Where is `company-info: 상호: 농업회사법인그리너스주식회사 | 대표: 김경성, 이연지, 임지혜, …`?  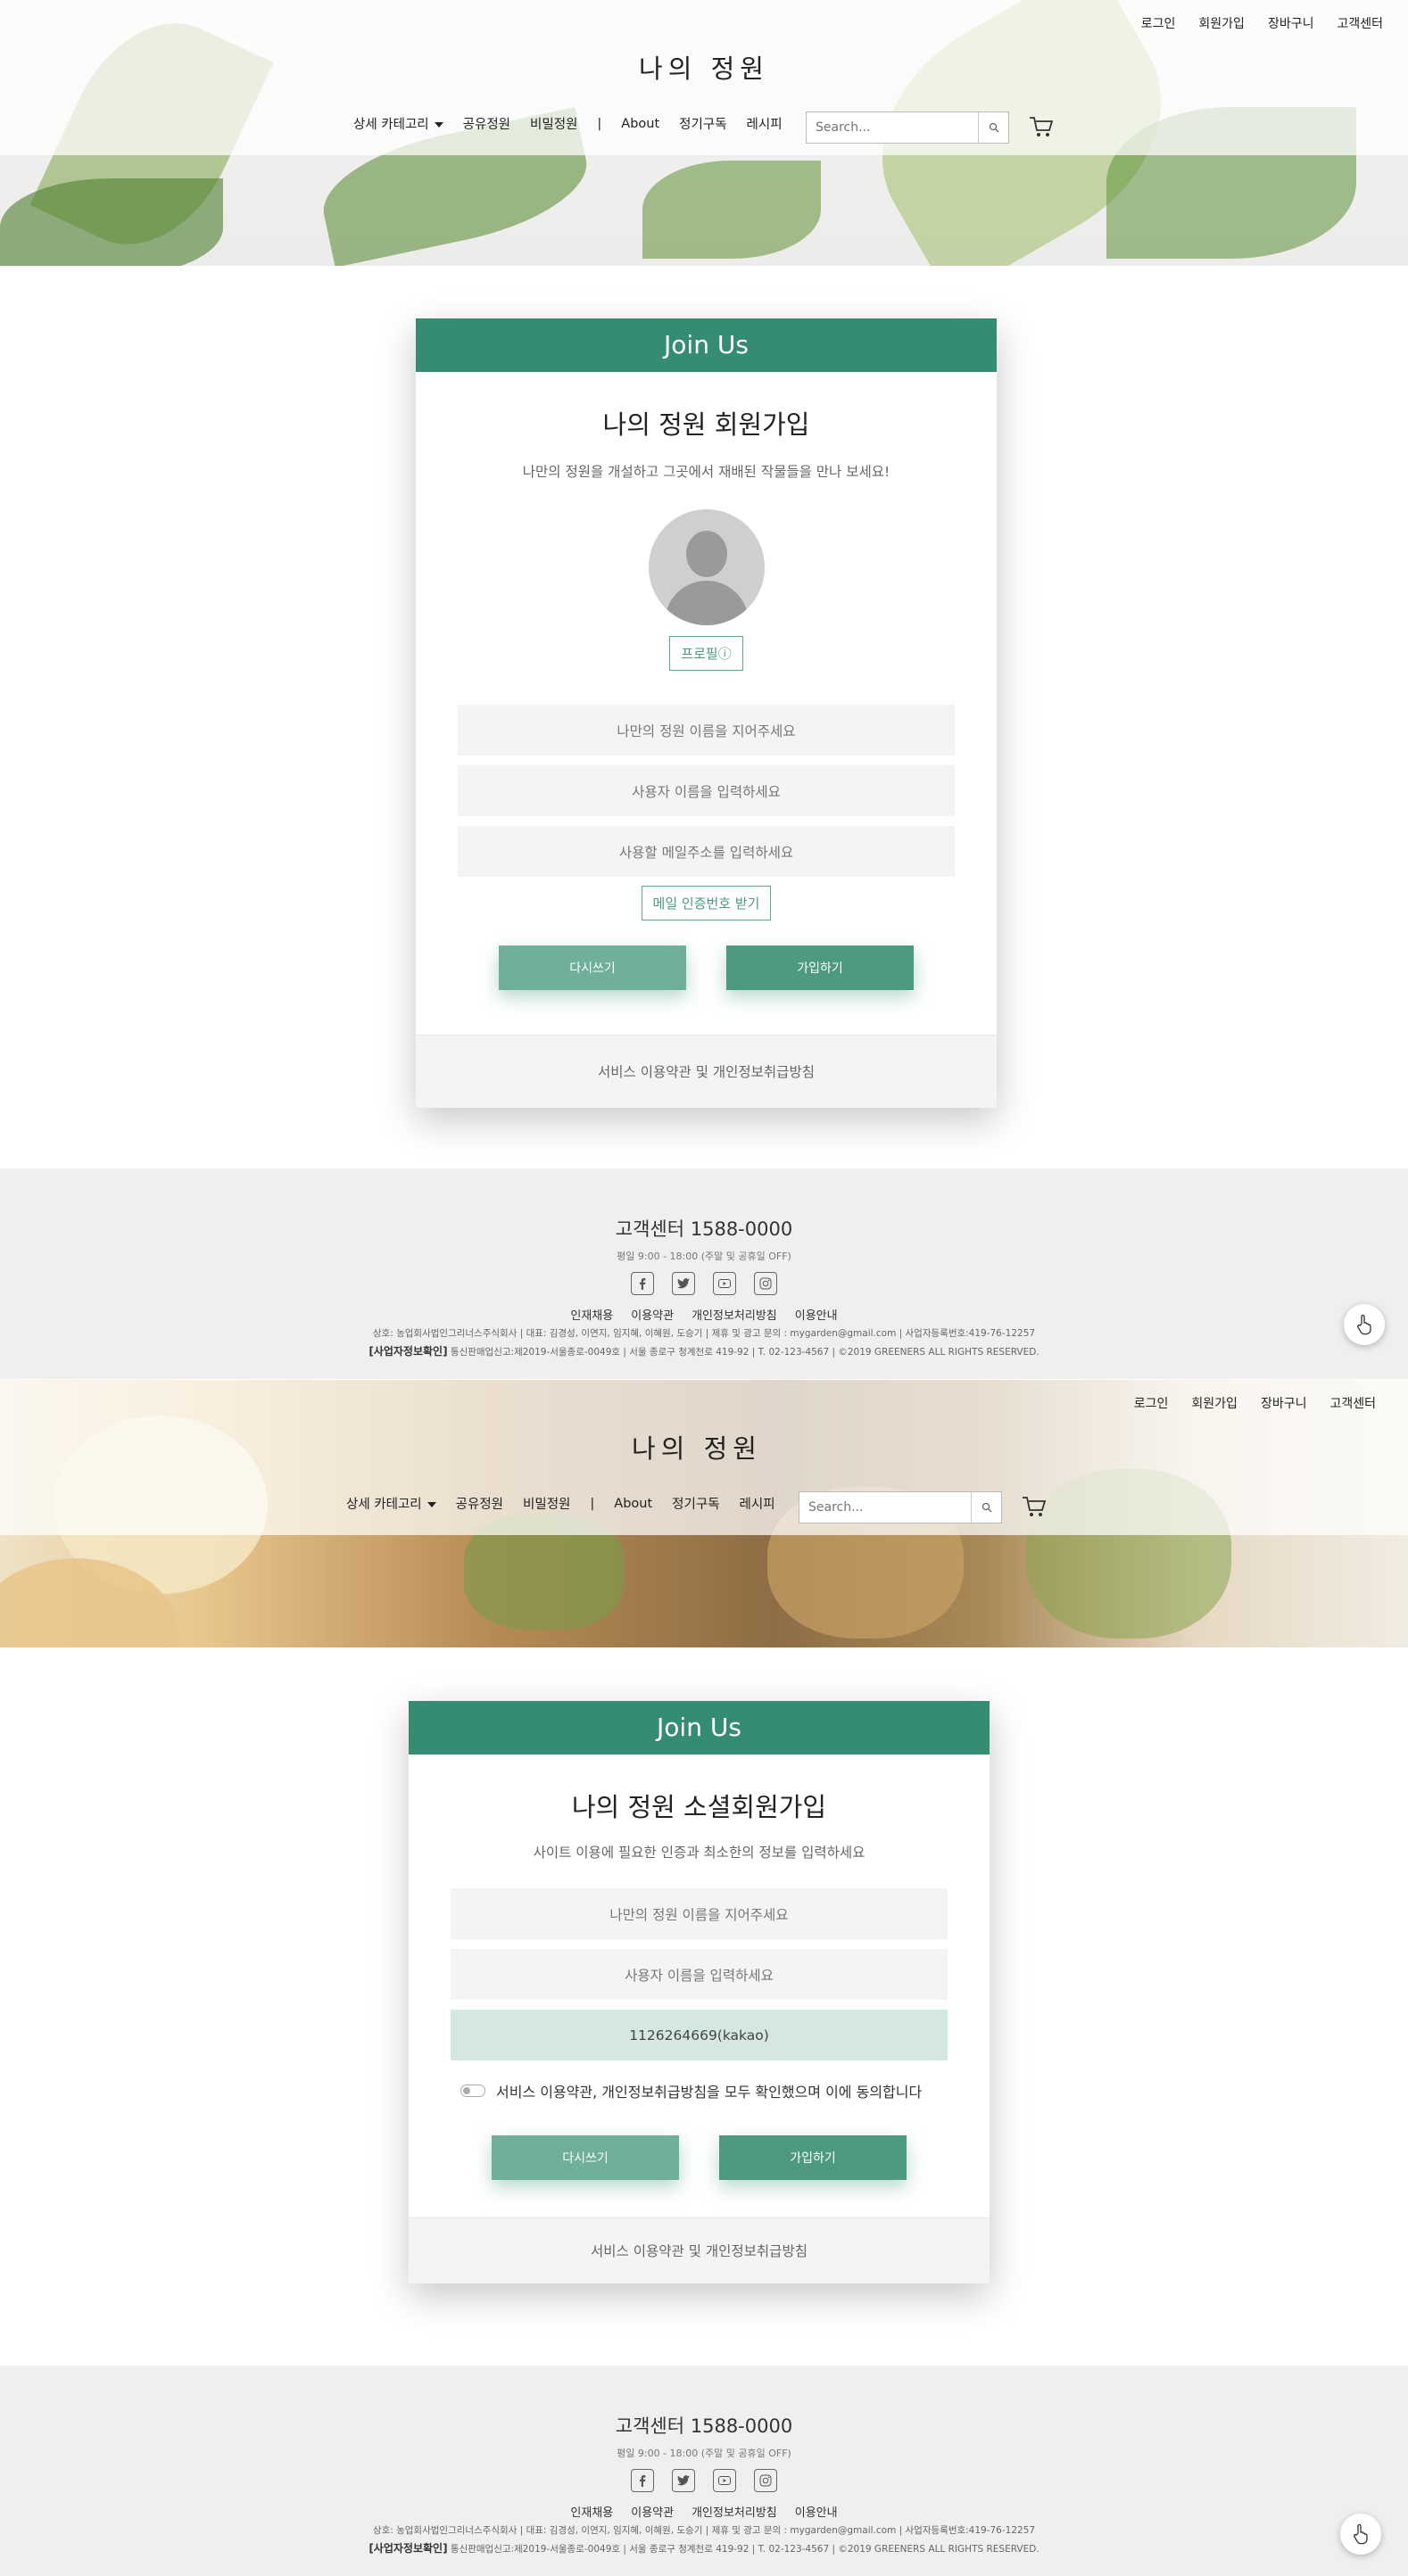 company-info: 상호: 농업회사법인그리너스주식회사 | 대표: 김경성, 이연지, 임지혜, … is located at coordinates (704, 2531).